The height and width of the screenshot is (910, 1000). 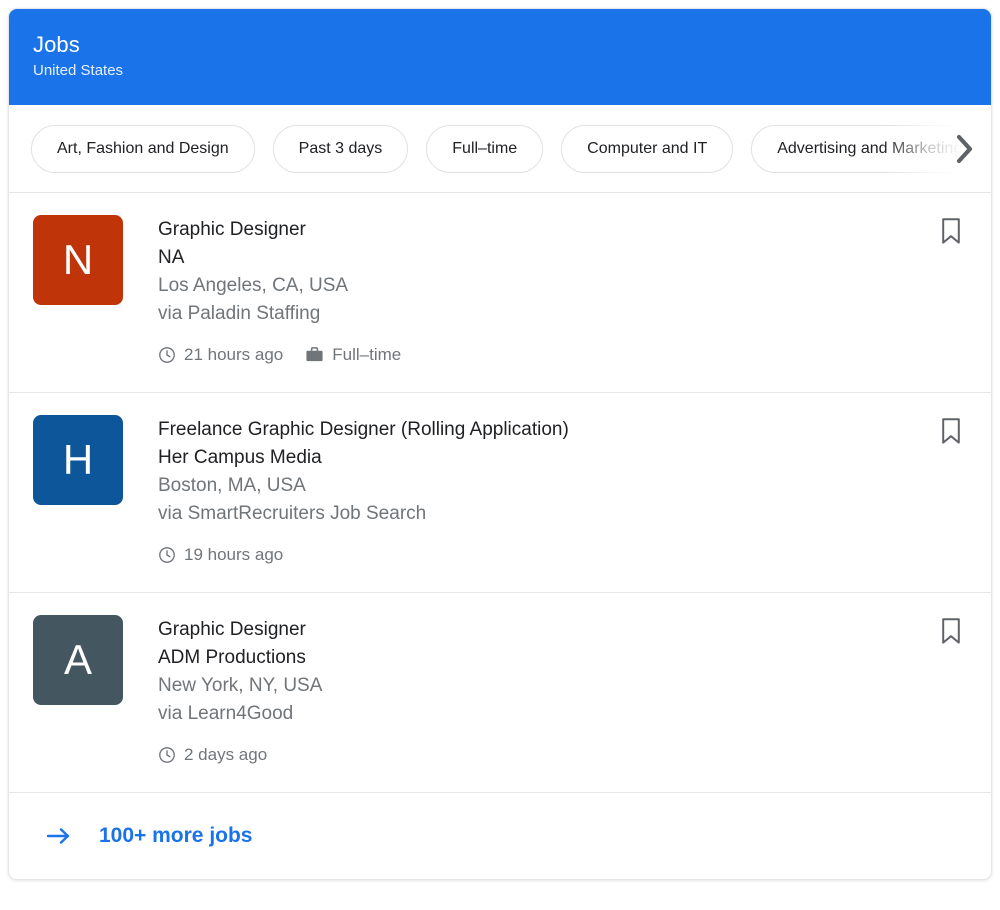 I want to click on job-posted-meta: 21 hours ago, so click(x=220, y=355).